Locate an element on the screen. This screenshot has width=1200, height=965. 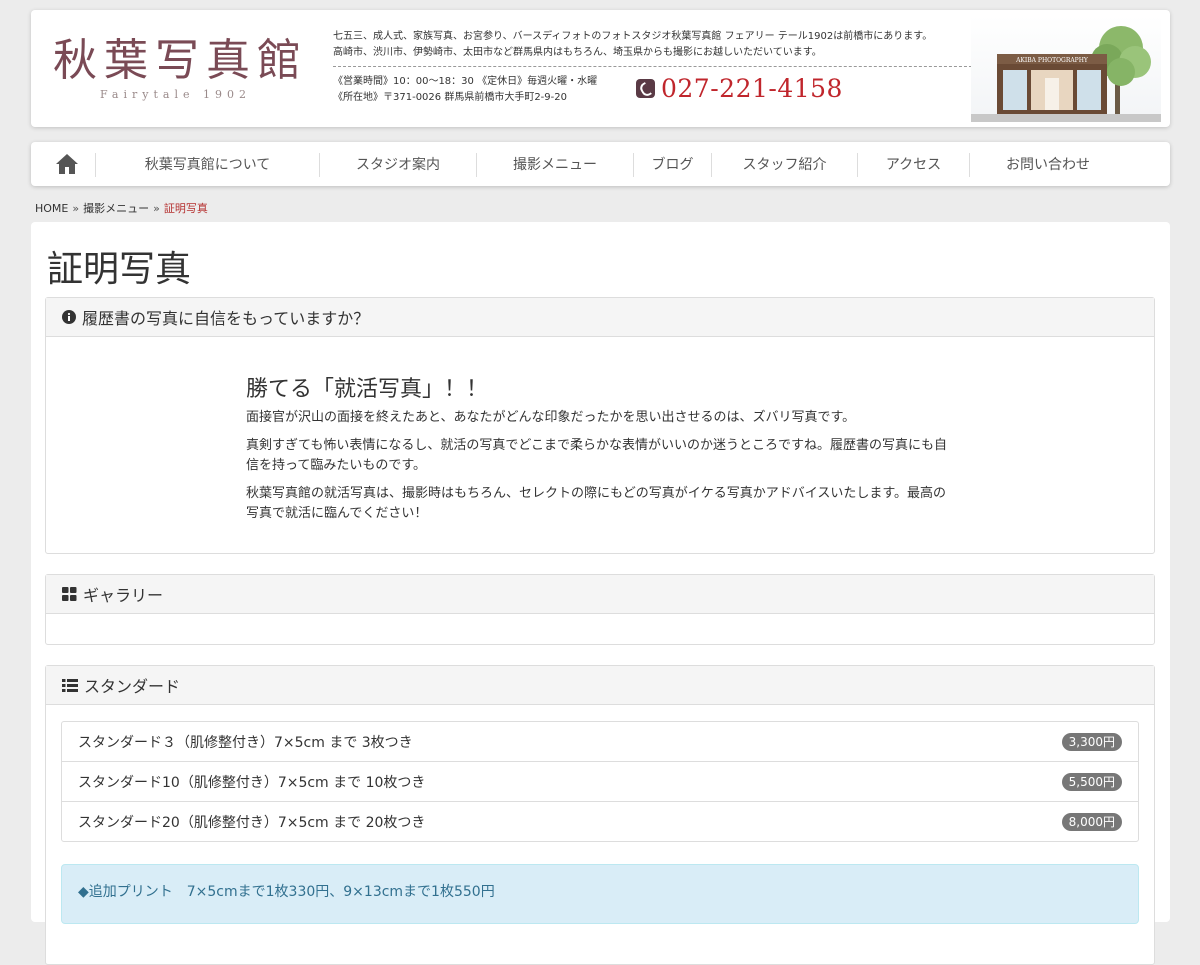
breadcrumb-current: 証明写真 is located at coordinates (185, 208).